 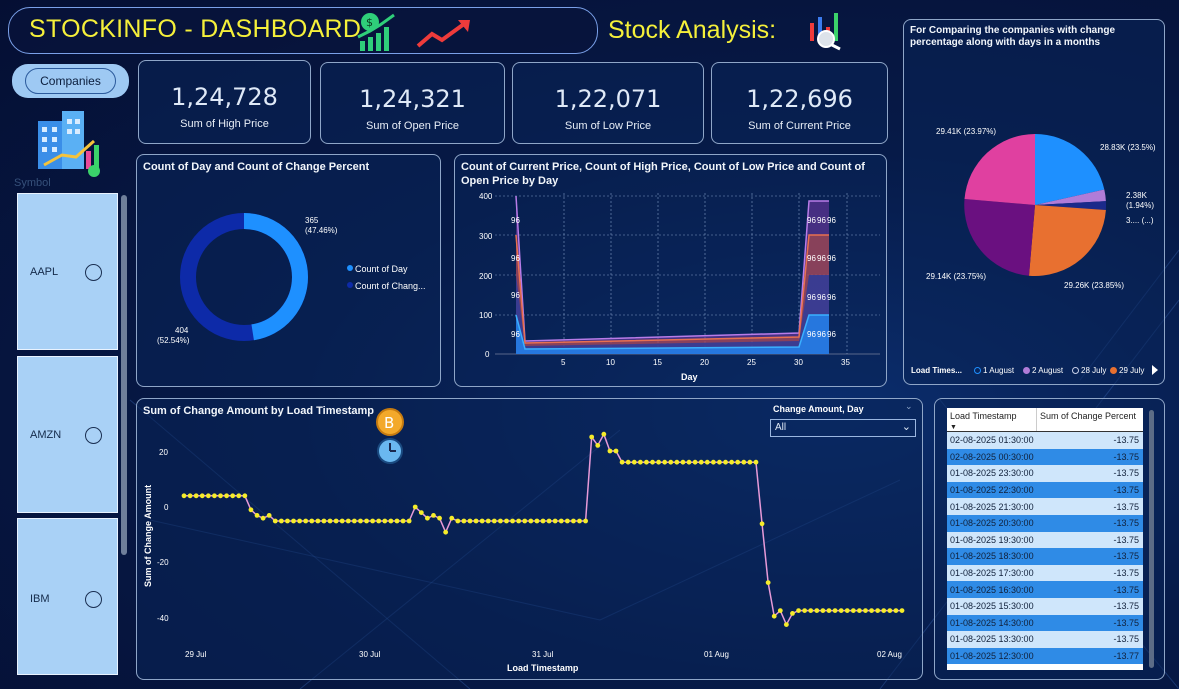 What do you see at coordinates (1131, 370) in the screenshot?
I see `legend-label: 29 July` at bounding box center [1131, 370].